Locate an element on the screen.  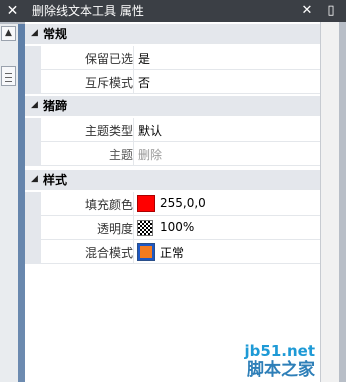
color-swatch is located at coordinates (146, 203).